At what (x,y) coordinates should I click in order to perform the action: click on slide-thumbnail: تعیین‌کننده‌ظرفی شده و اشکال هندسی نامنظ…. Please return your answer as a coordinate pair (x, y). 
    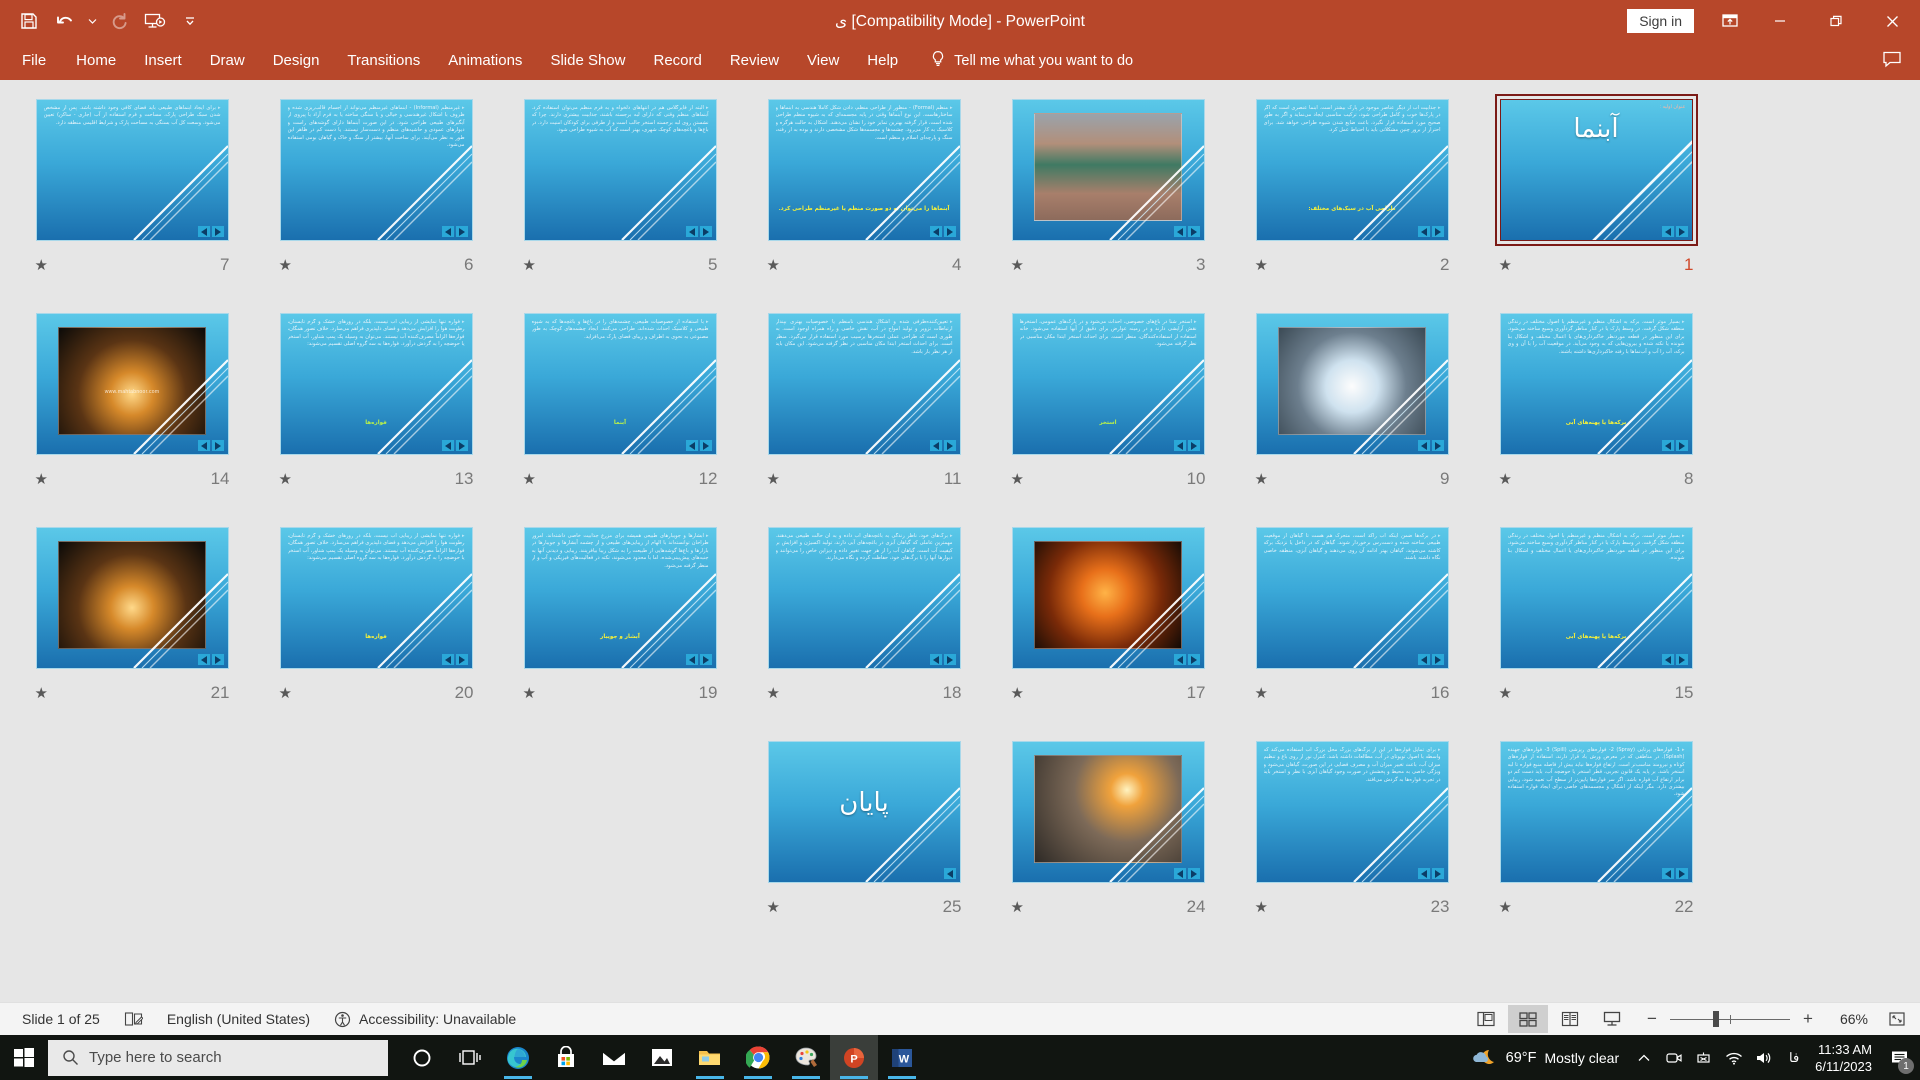
    Looking at the image, I should click on (864, 384).